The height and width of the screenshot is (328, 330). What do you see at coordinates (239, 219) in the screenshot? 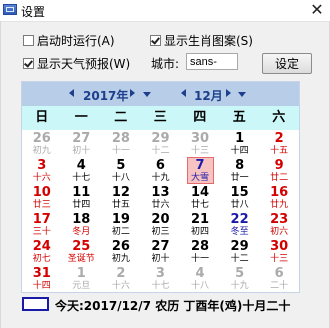
I see `day-number: 22` at bounding box center [239, 219].